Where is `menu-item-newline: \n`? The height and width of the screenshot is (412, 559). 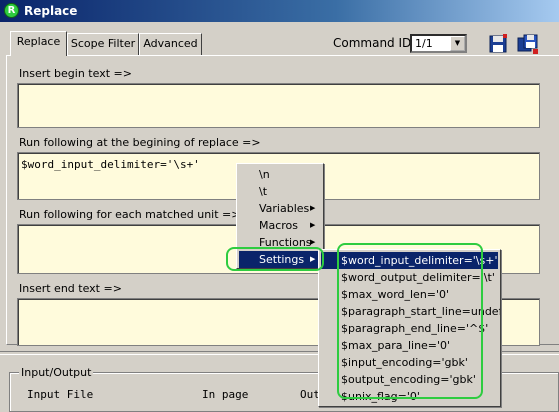
menu-item-newline: \n is located at coordinates (264, 174).